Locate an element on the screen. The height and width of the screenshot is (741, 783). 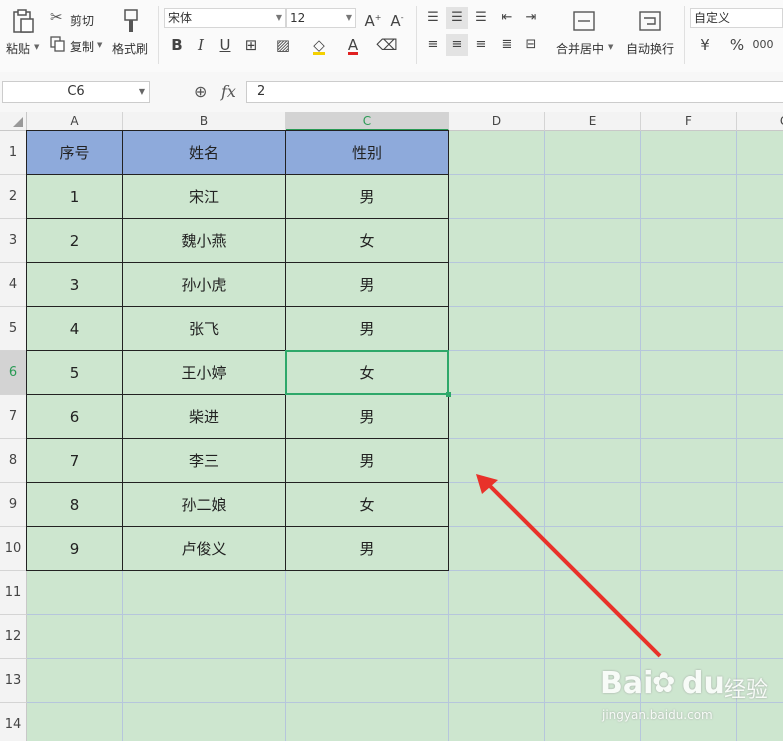
align-left-icon: ≡ is located at coordinates (433, 45).